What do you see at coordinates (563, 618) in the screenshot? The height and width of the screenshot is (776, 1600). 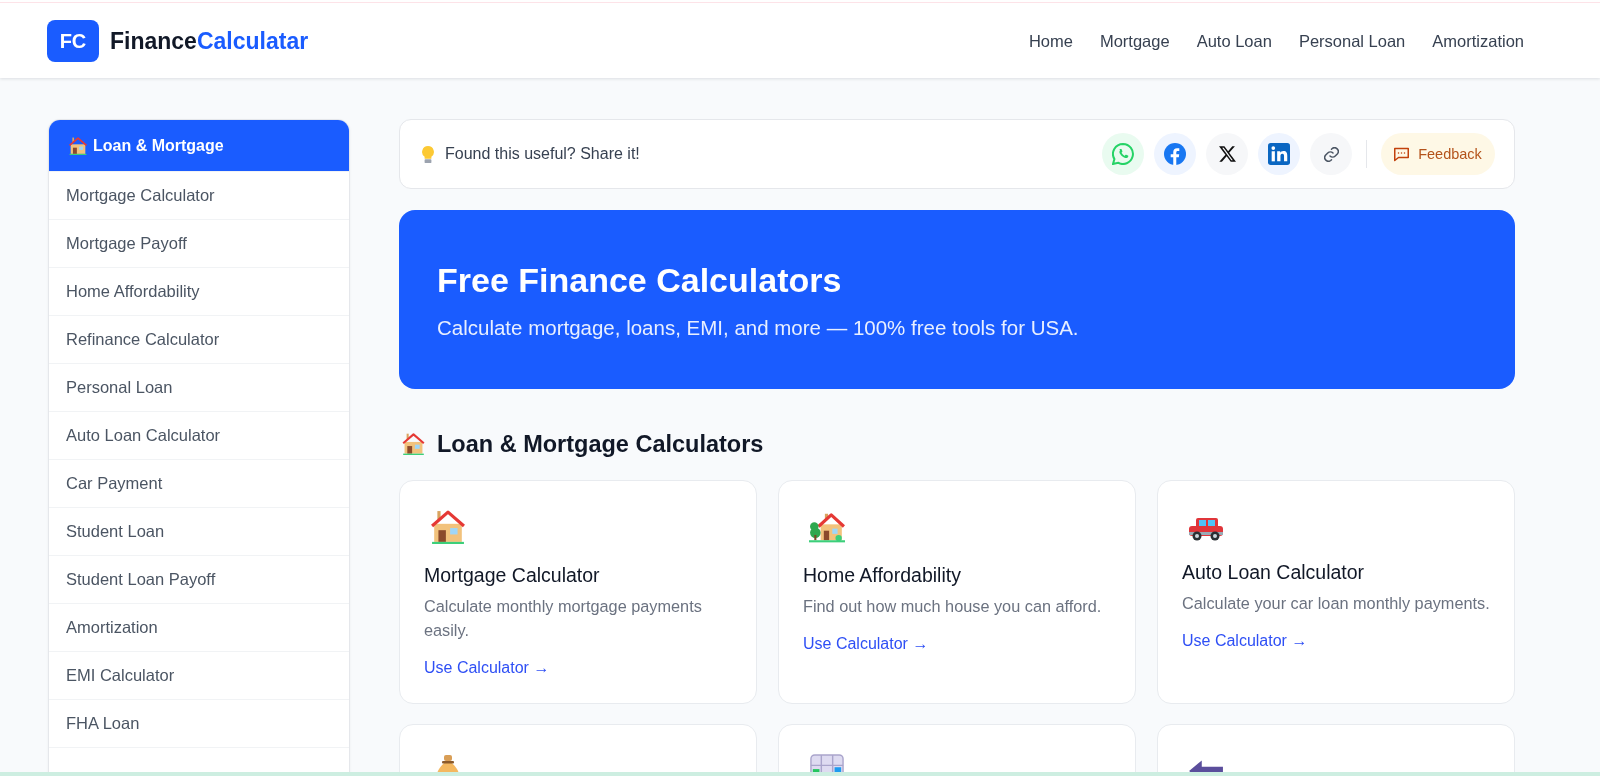 I see `card-description: Calculate monthly mortgage payments easily.` at bounding box center [563, 618].